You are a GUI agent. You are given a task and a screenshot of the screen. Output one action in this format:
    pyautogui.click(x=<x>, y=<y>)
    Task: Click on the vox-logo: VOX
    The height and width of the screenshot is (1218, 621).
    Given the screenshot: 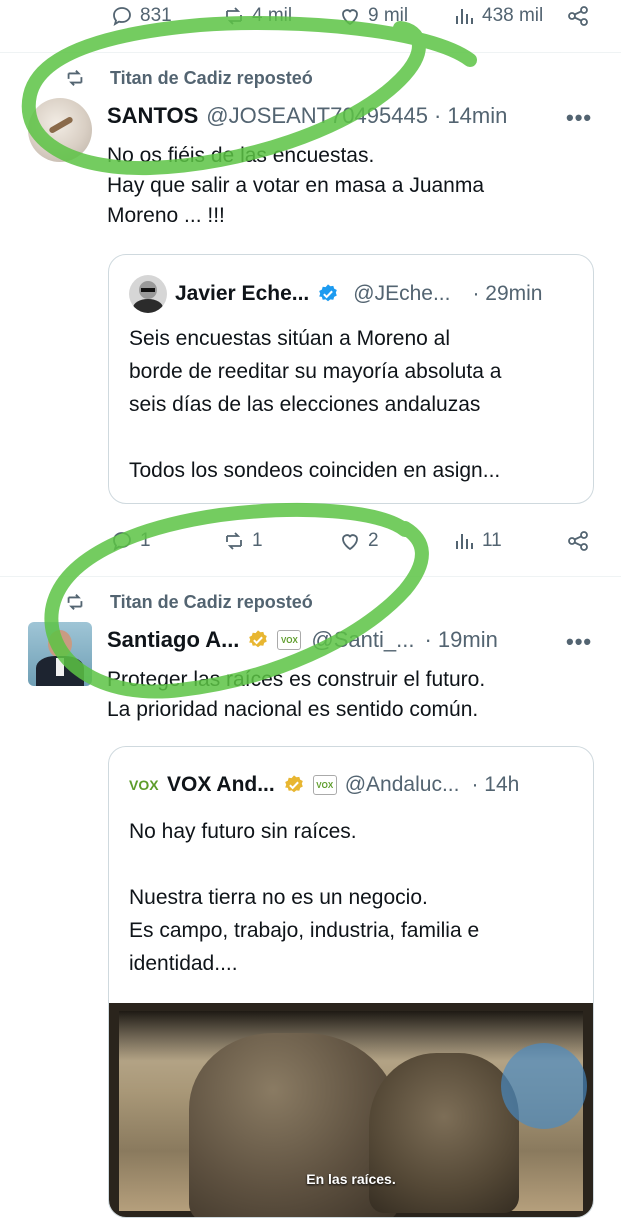 What is the action you would take?
    pyautogui.click(x=144, y=785)
    